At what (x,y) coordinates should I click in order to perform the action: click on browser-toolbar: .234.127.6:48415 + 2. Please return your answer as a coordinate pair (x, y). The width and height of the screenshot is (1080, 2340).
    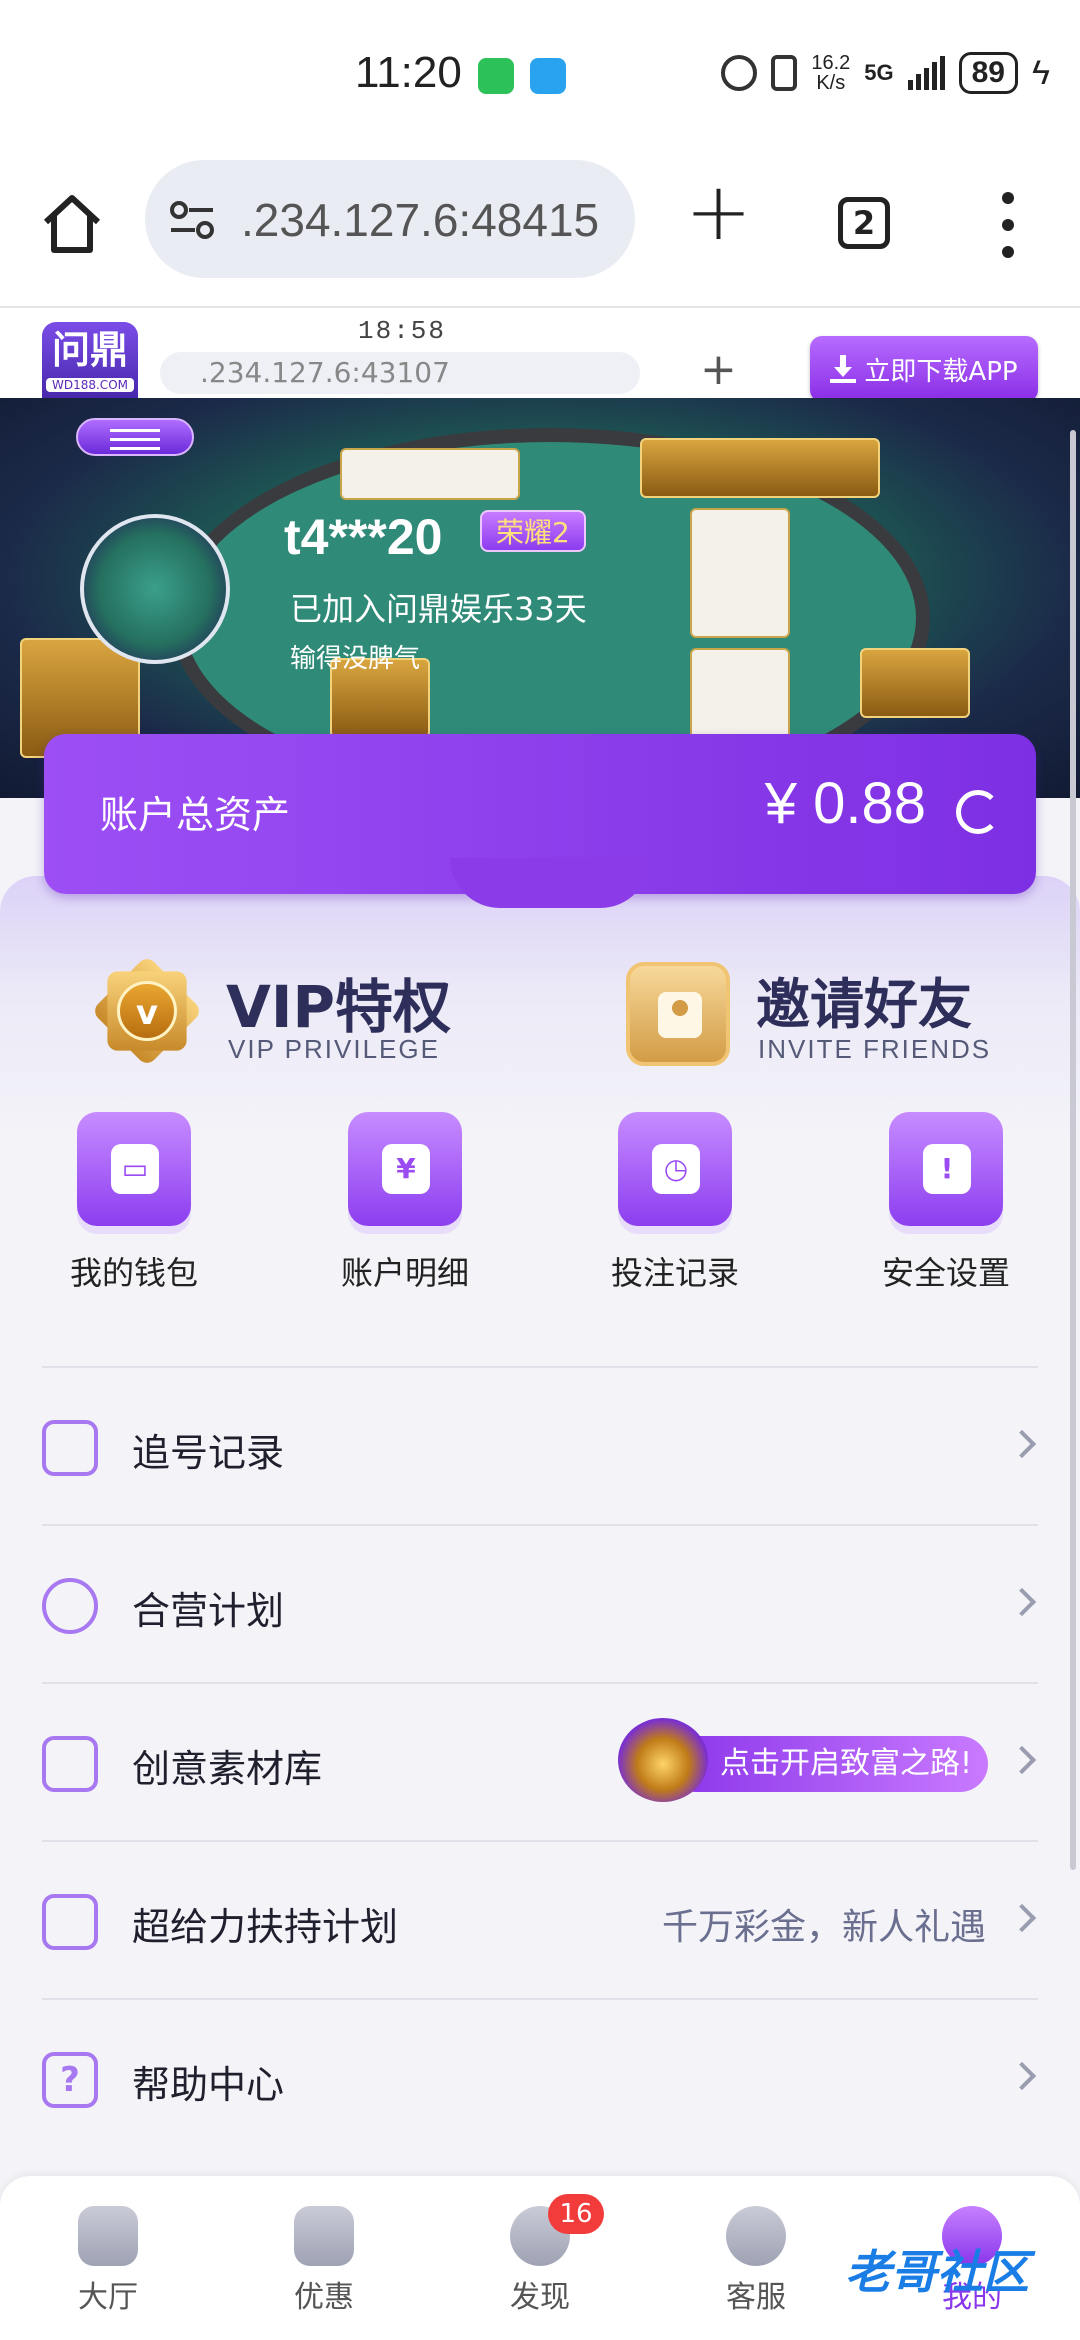
    Looking at the image, I should click on (540, 229).